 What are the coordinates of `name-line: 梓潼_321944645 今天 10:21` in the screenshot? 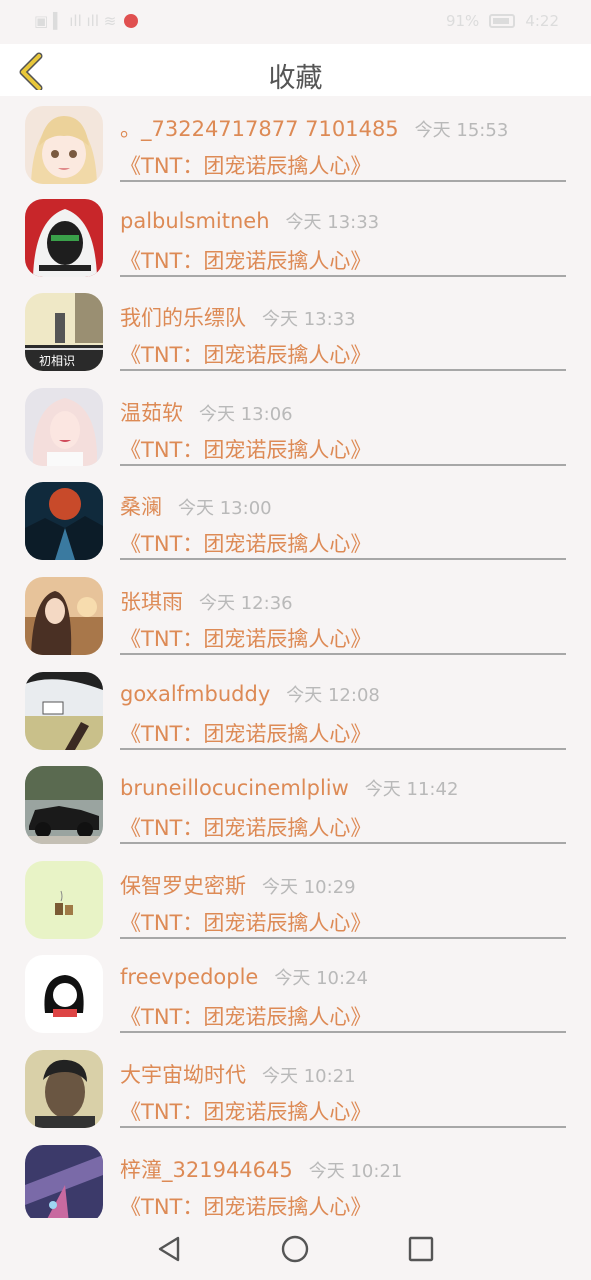 It's located at (261, 1169).